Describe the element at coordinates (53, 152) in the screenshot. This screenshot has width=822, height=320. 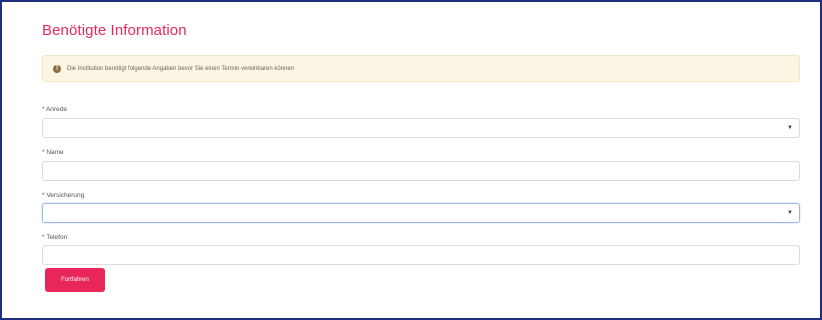
I see `name-label: * Name` at that location.